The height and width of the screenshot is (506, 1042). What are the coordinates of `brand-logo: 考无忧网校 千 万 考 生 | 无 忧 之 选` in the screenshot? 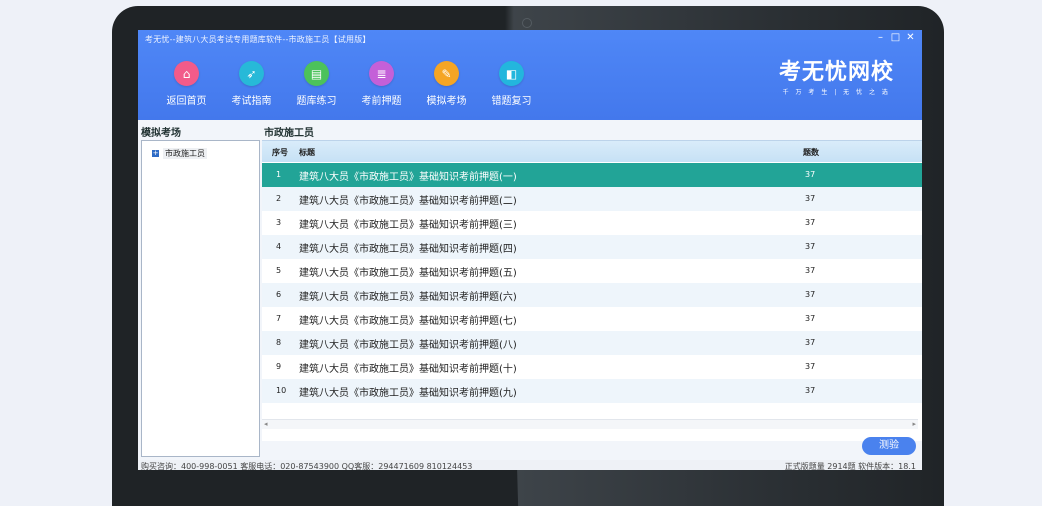 It's located at (836, 78).